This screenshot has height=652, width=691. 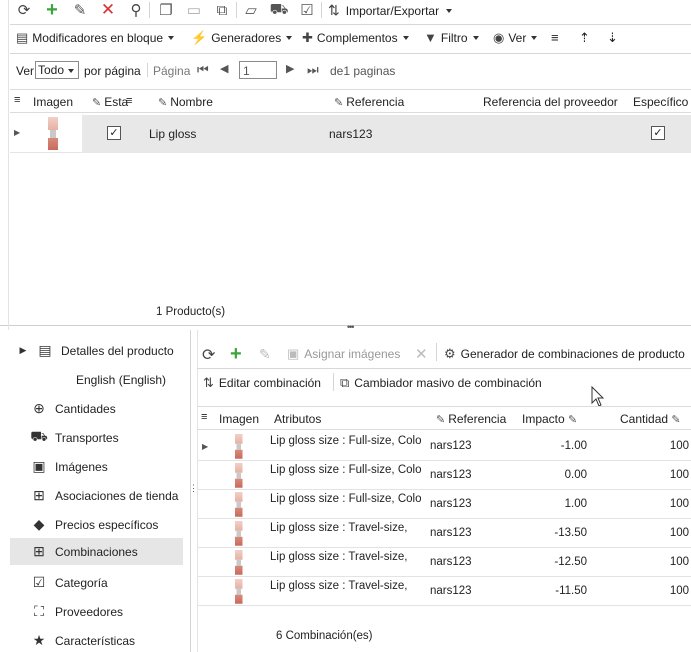 I want to click on page-count-label: de1 paginas, so click(x=363, y=71).